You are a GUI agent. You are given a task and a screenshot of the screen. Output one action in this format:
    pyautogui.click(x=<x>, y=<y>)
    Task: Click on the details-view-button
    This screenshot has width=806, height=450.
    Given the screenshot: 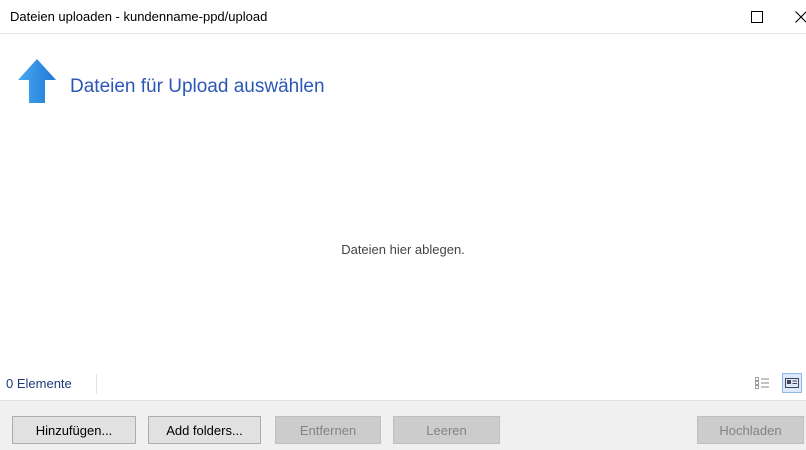 What is the action you would take?
    pyautogui.click(x=762, y=383)
    